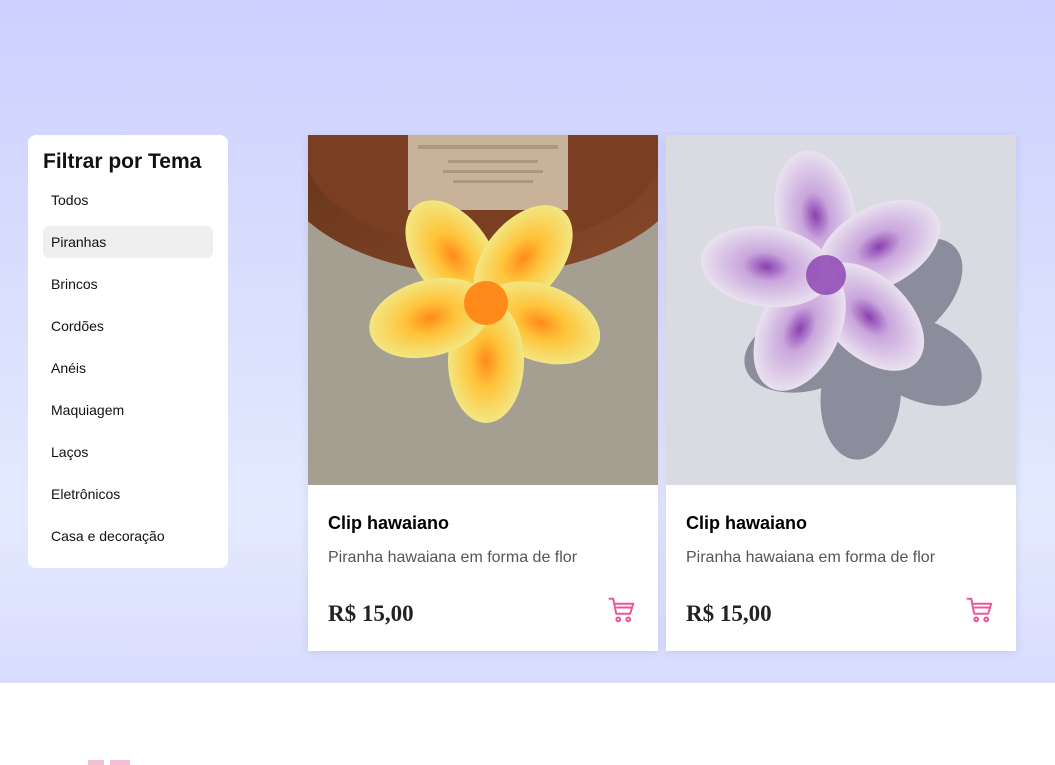 The height and width of the screenshot is (765, 1055). I want to click on filter-item-eletronicos: Eletrônicos, so click(128, 494).